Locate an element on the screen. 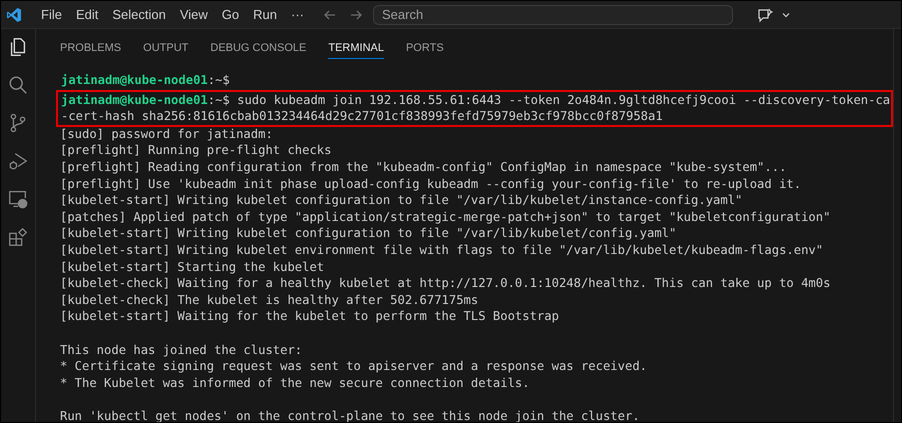 Image resolution: width=902 pixels, height=423 pixels. output-line: [preflight] Use 'kubeadm init phase upload-config kubeadm --config your-config-file' to re-upload it. is located at coordinates (431, 183).